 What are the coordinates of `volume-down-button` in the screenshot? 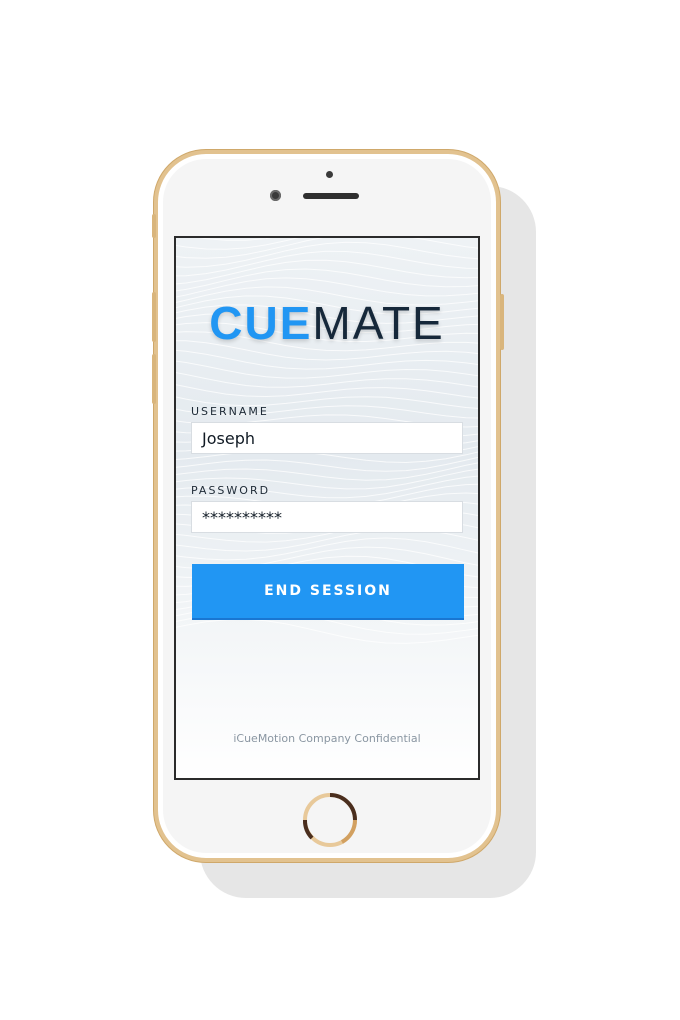 It's located at (154, 379).